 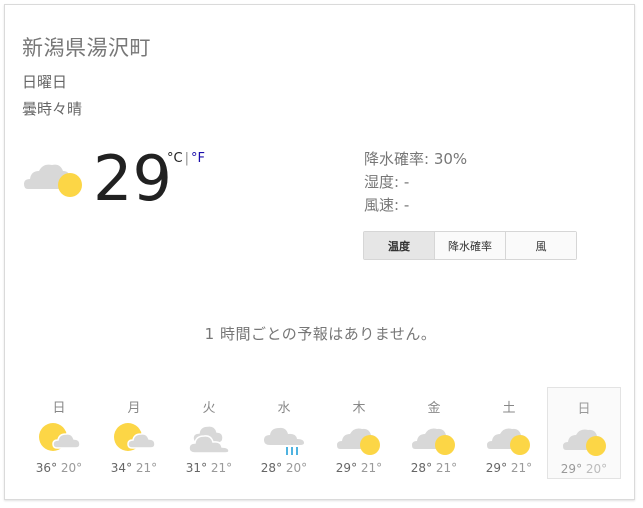 I want to click on humidity: 湿度: -, so click(x=387, y=182).